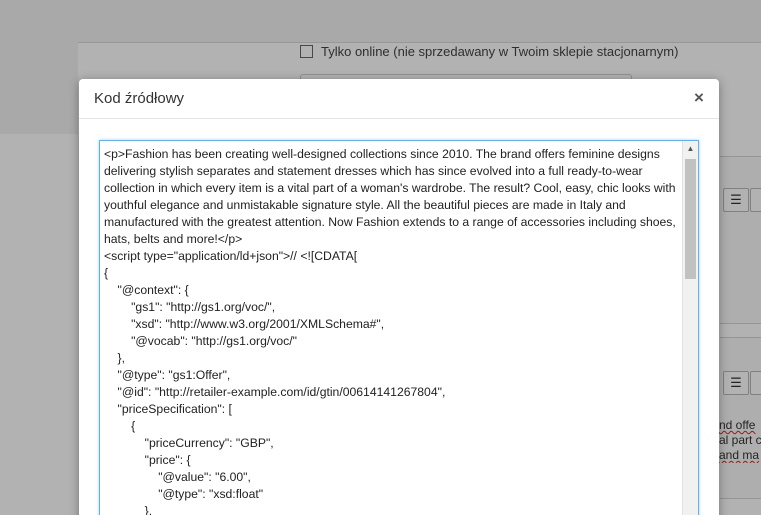 The width and height of the screenshot is (761, 515). Describe the element at coordinates (690, 219) in the screenshot. I see `scrollbar-thumb` at that location.